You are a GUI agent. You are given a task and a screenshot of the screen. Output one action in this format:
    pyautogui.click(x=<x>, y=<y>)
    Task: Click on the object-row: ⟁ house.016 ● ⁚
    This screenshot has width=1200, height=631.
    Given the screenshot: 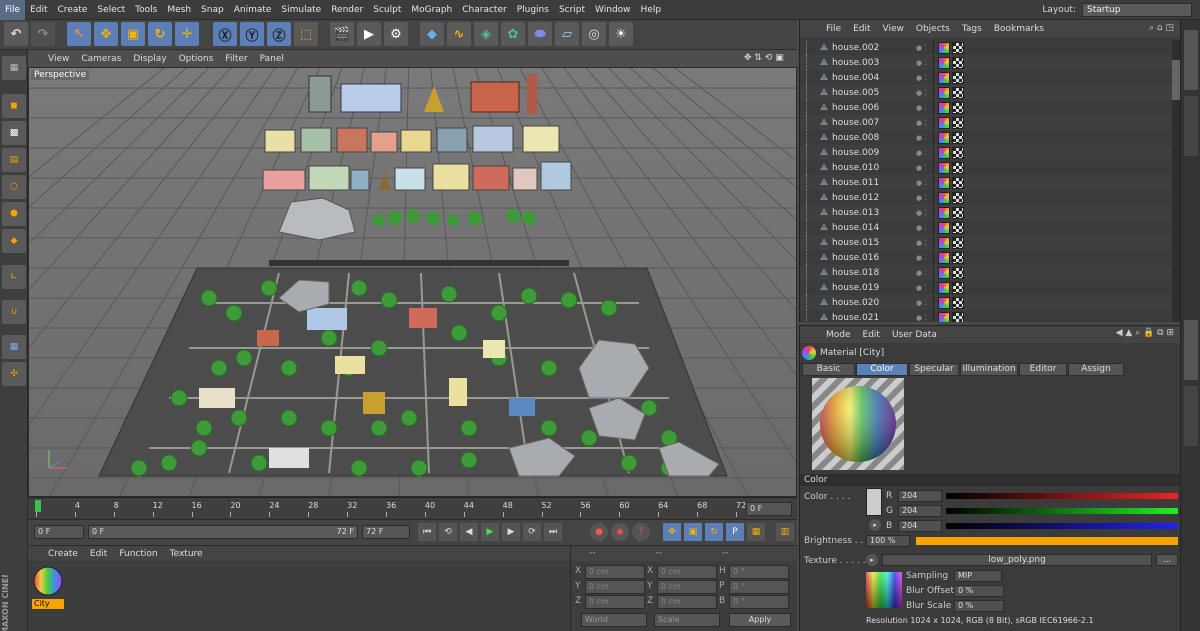 What is the action you would take?
    pyautogui.click(x=990, y=257)
    